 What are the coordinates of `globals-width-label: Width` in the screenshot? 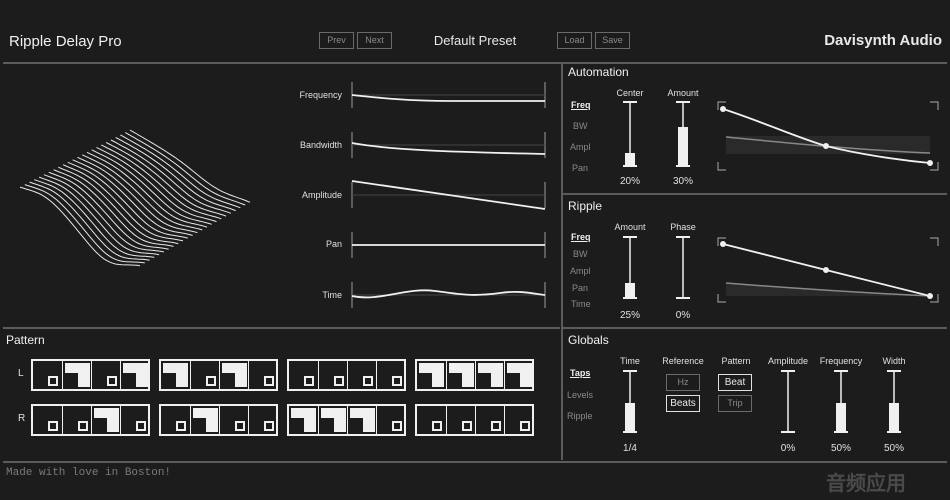 It's located at (894, 361).